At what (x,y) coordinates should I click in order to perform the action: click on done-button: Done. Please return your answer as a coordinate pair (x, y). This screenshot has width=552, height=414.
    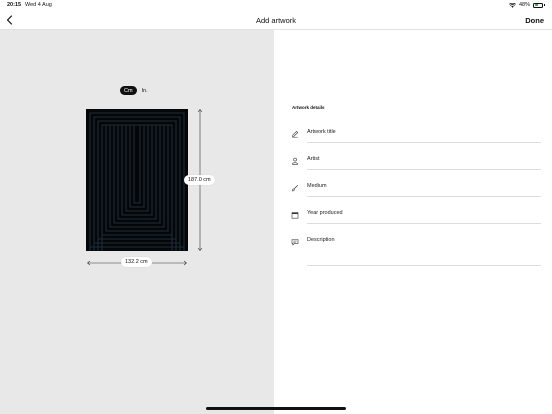
    Looking at the image, I should click on (534, 20).